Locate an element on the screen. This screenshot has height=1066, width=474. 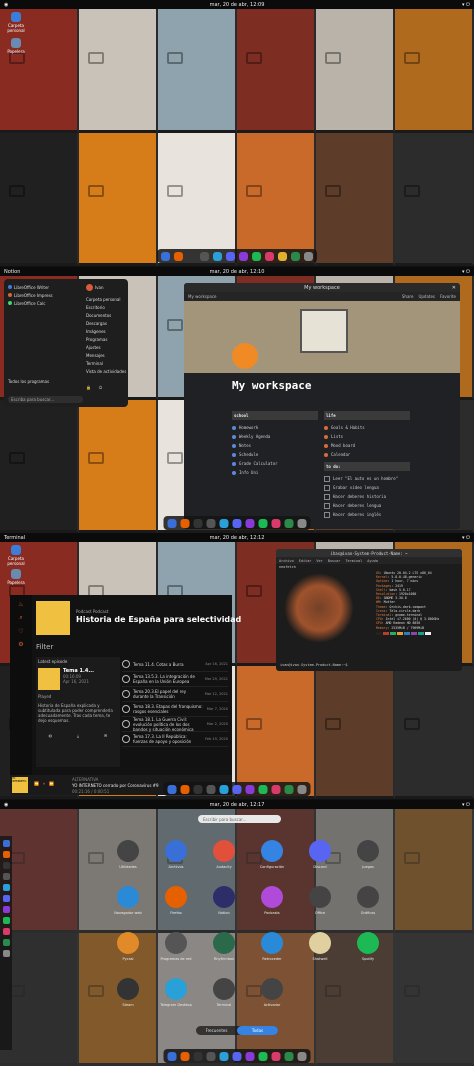
heart-icon: ♡ is located at coordinates (21, 631).